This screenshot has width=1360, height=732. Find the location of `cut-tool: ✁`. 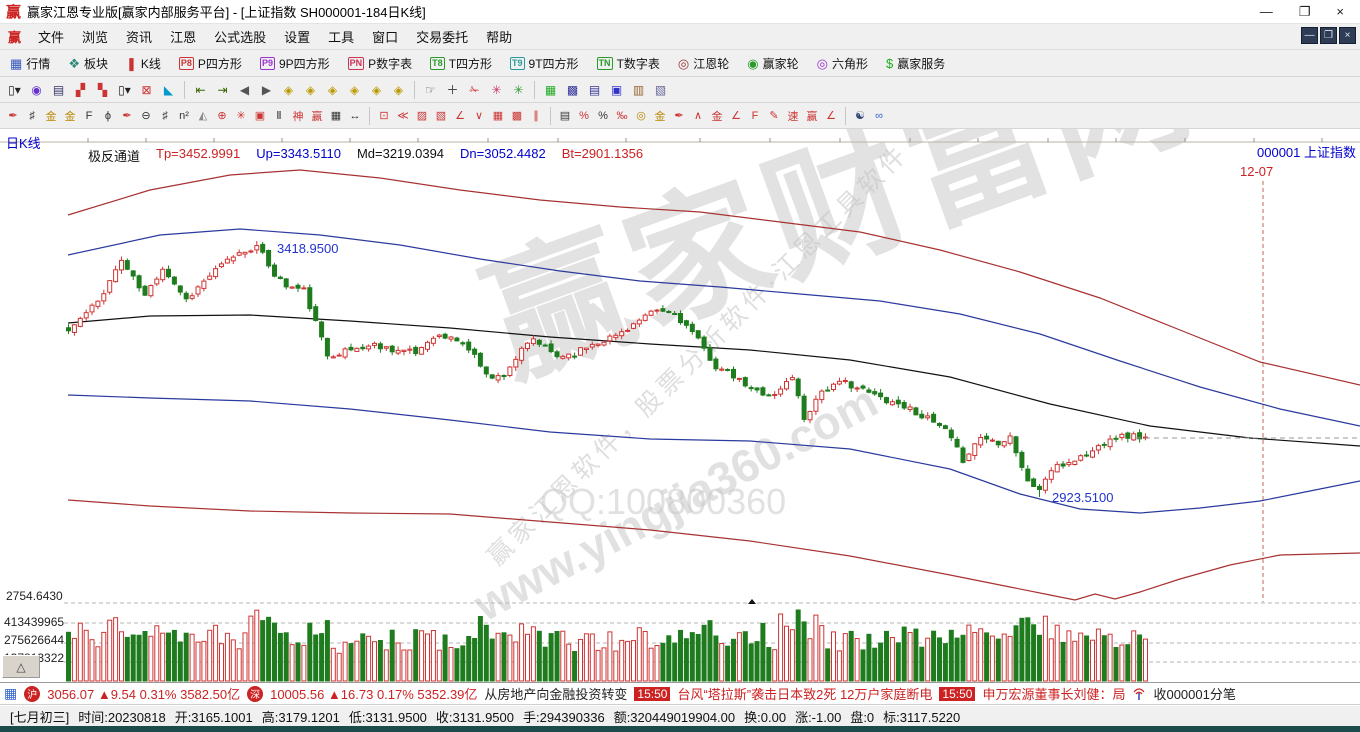

cut-tool: ✁ is located at coordinates (474, 90).